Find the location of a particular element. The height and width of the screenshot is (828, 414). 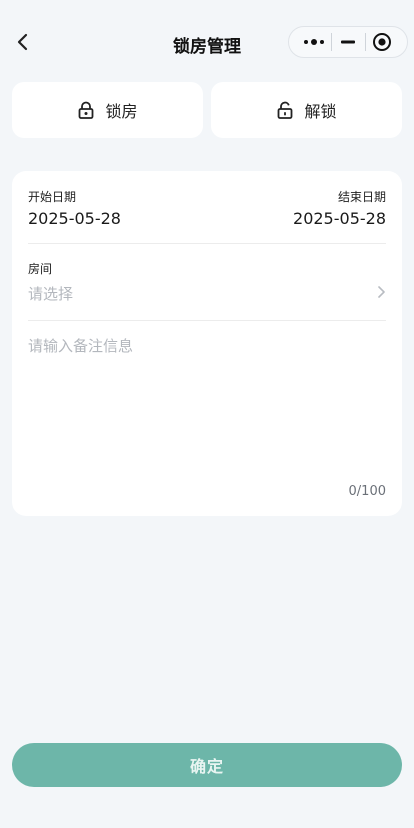

char-counter: 0/100 is located at coordinates (367, 491).